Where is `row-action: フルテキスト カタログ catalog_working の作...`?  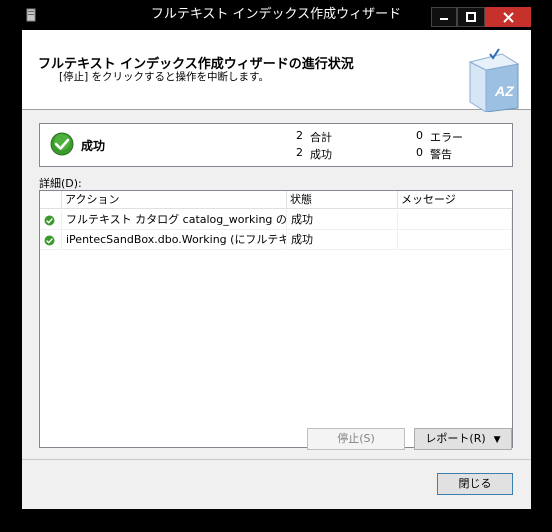 row-action: フルテキスト カタログ catalog_working の作... is located at coordinates (174, 220).